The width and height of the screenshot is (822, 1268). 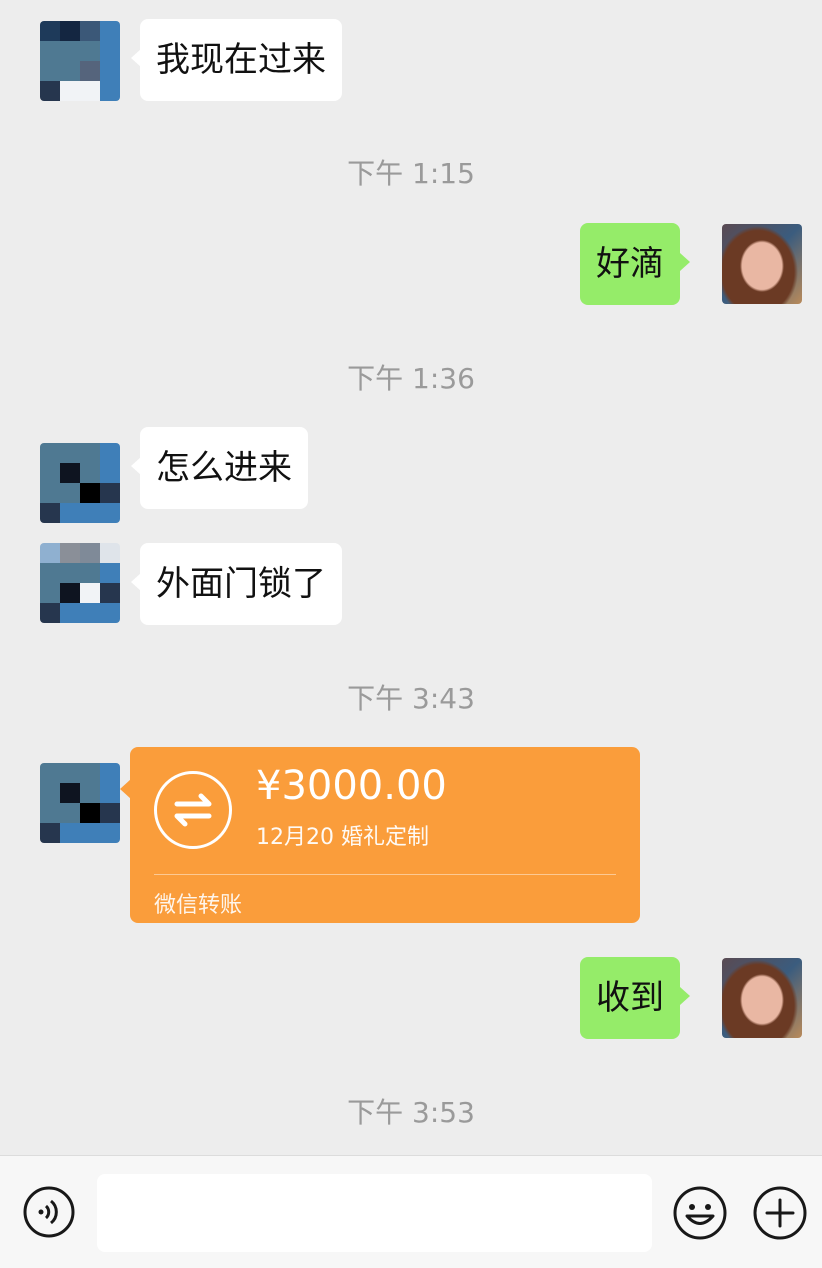 What do you see at coordinates (198, 905) in the screenshot?
I see `transfer-type-label: 微信转账` at bounding box center [198, 905].